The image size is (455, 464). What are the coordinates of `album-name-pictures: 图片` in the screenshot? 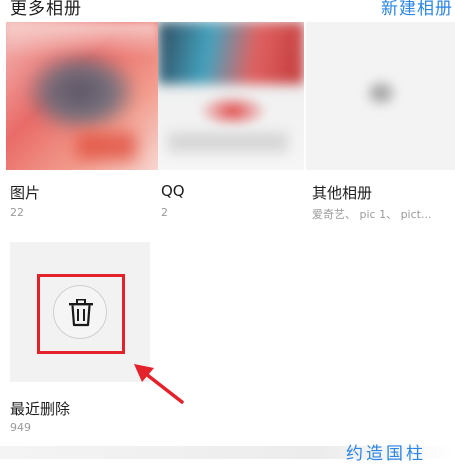 It's located at (25, 193).